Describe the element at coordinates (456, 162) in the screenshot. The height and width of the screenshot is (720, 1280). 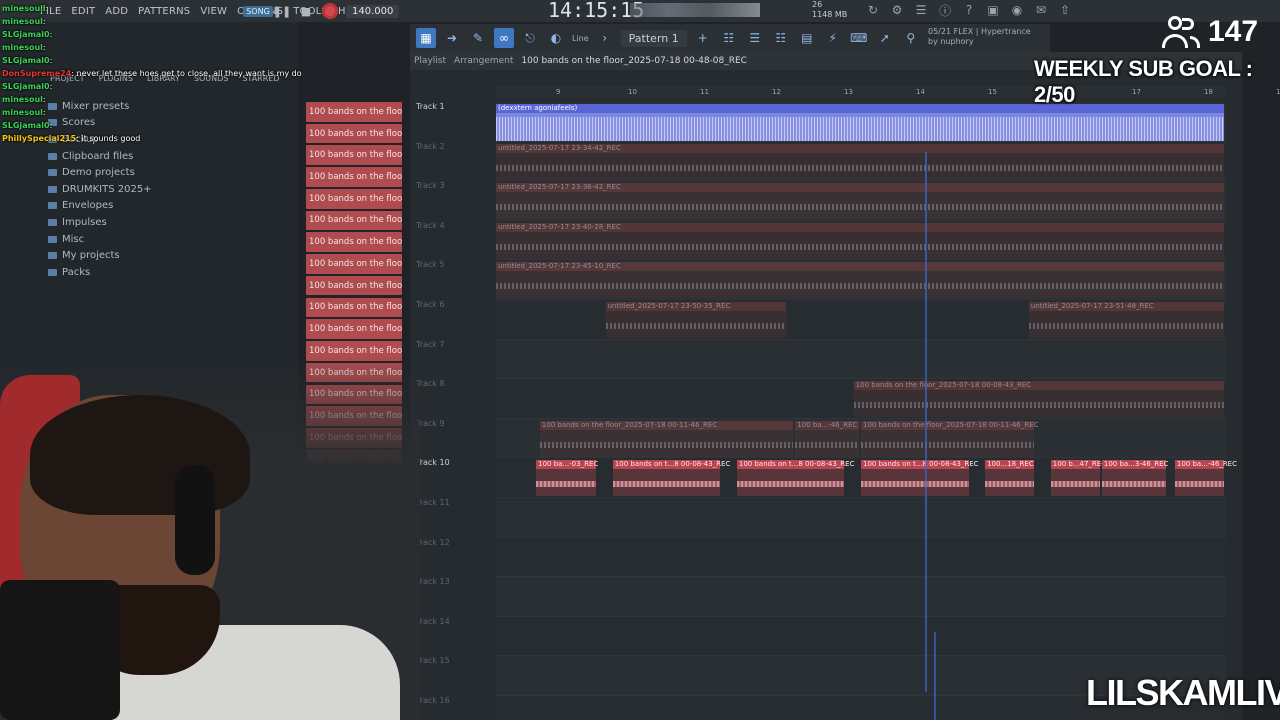
I see `track-header: Track 2` at that location.